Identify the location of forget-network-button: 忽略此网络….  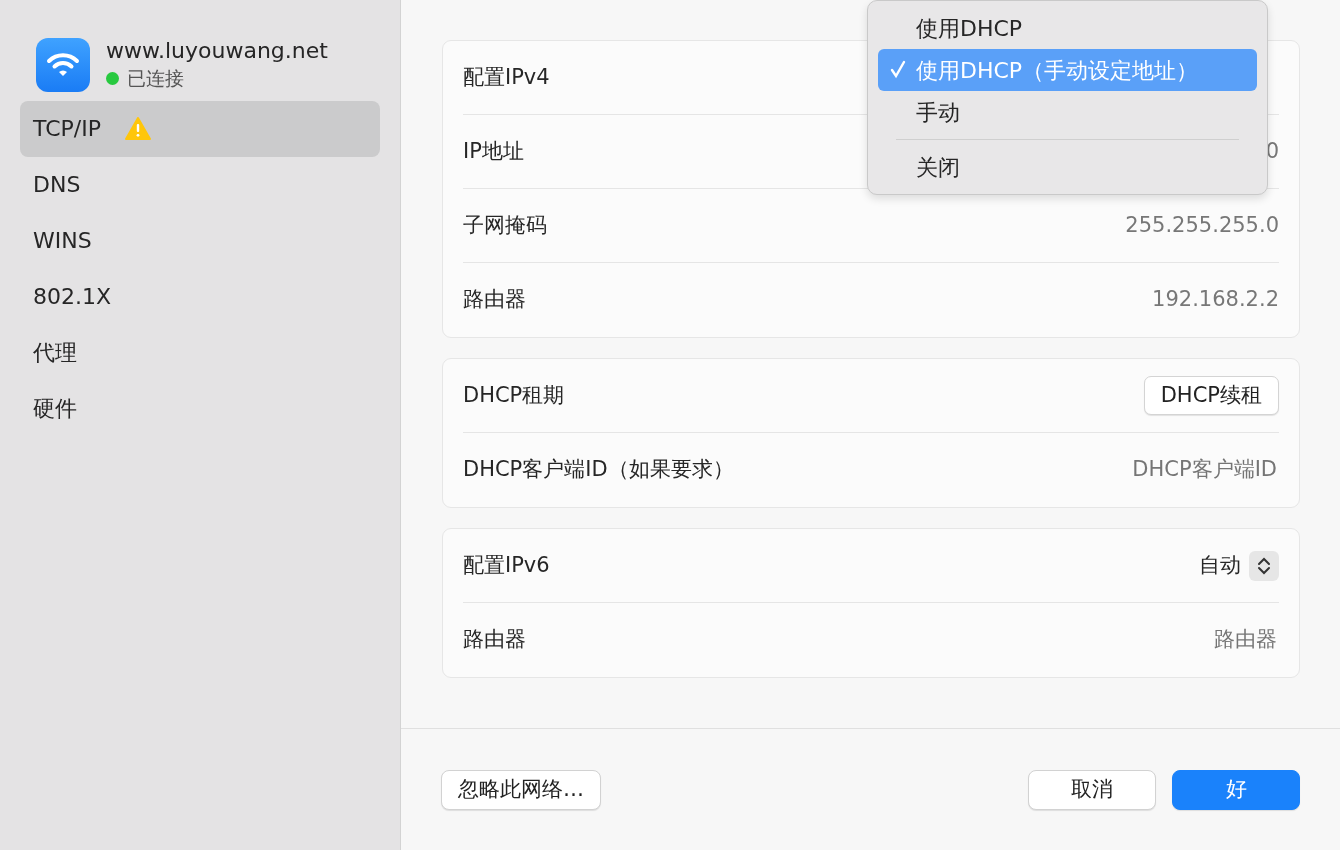
(521, 789).